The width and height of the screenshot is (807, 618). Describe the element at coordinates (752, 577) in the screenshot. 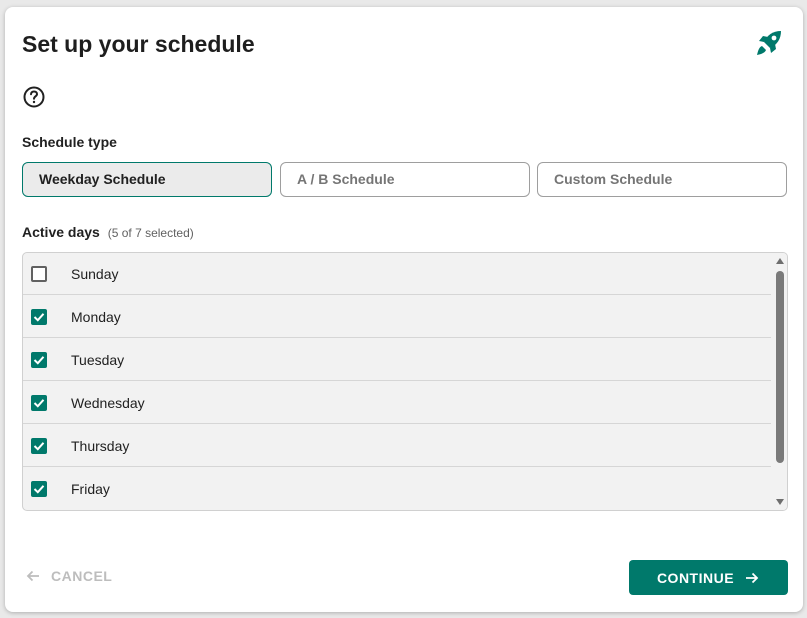

I see `arrow-right-icon` at that location.